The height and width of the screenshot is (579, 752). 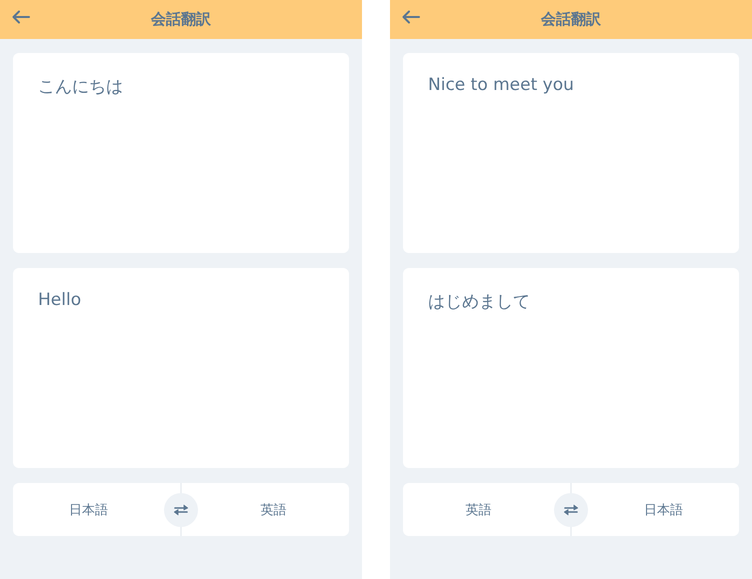 I want to click on target-language-button: 英語, so click(x=273, y=509).